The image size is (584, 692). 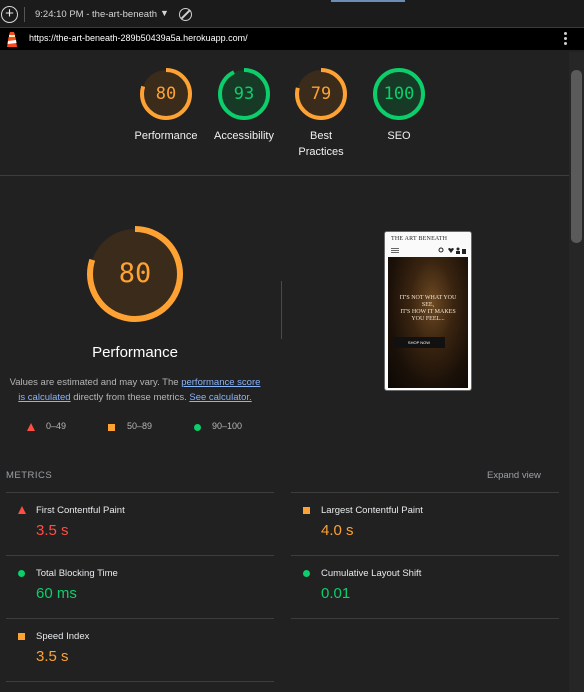 I want to click on metric-value: 60 ms, so click(x=56, y=593).